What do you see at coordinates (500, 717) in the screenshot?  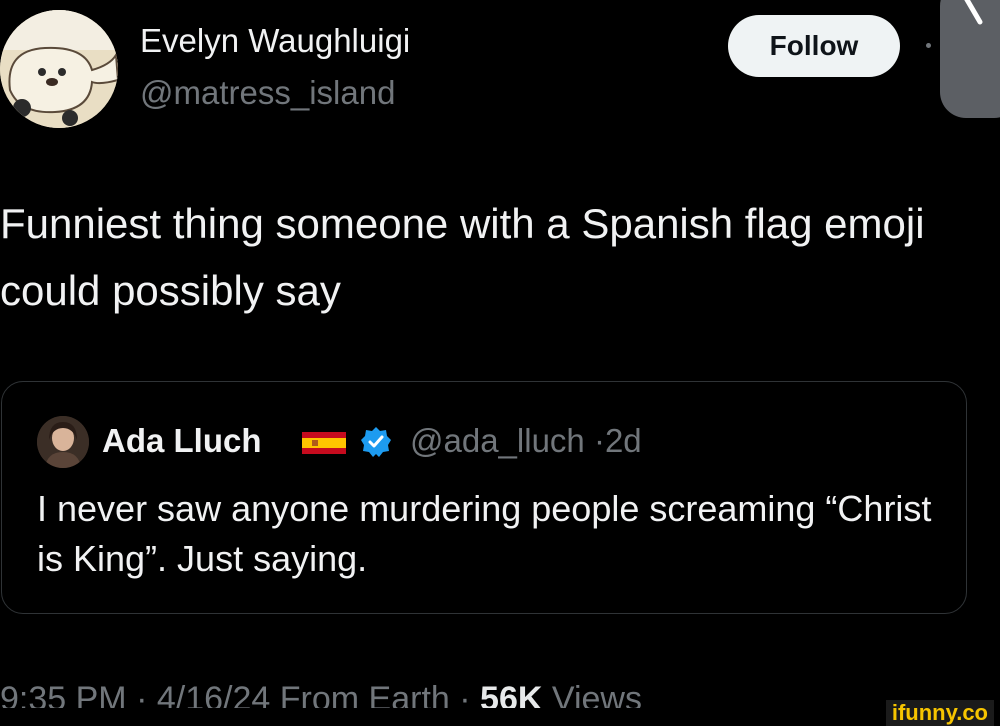 I see `watermark-strip` at bounding box center [500, 717].